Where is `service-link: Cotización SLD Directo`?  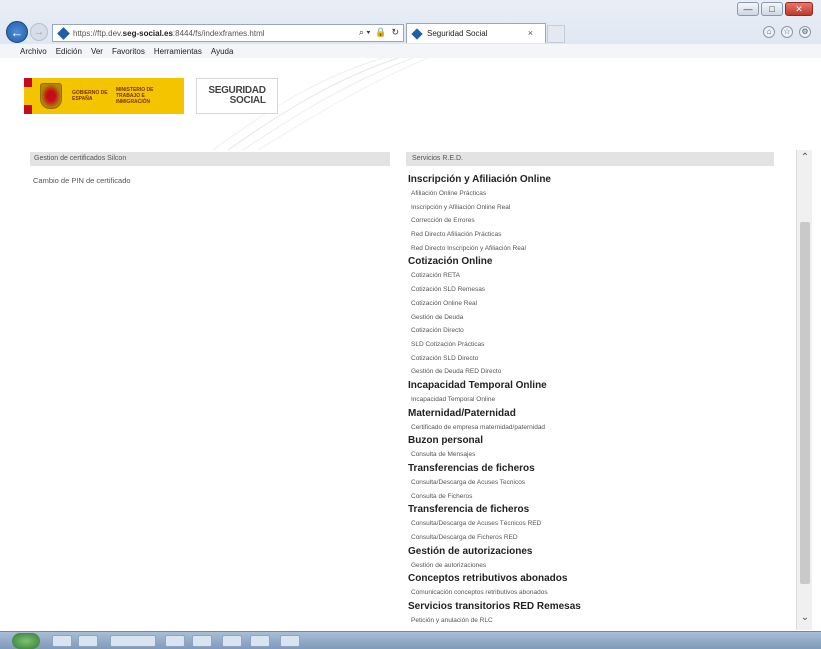 service-link: Cotización SLD Directo is located at coordinates (593, 359).